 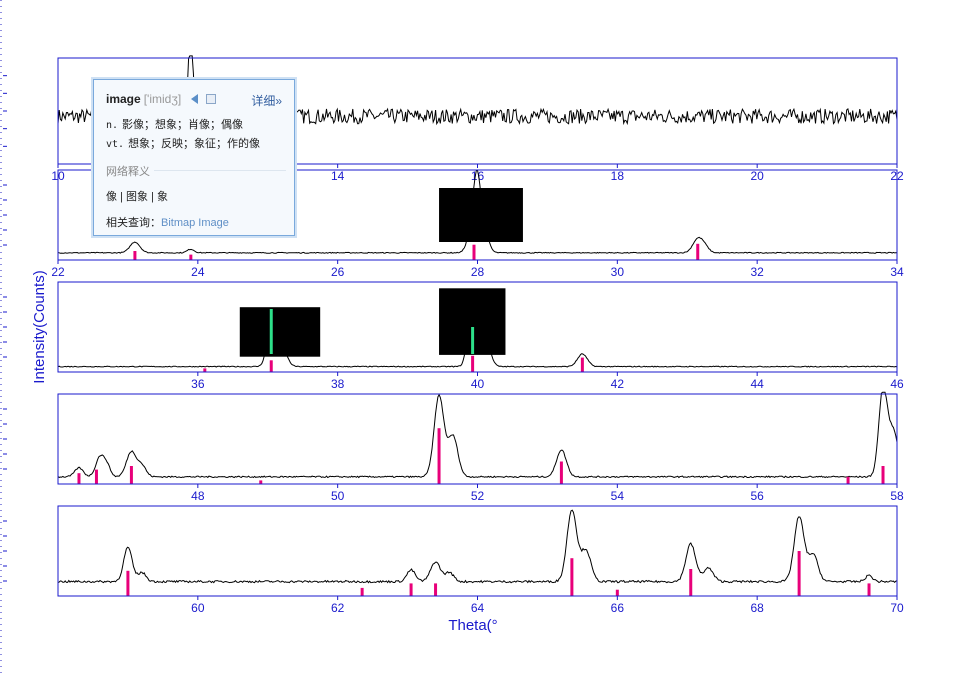 I want to click on x-tick-label: 70, so click(x=897, y=608).